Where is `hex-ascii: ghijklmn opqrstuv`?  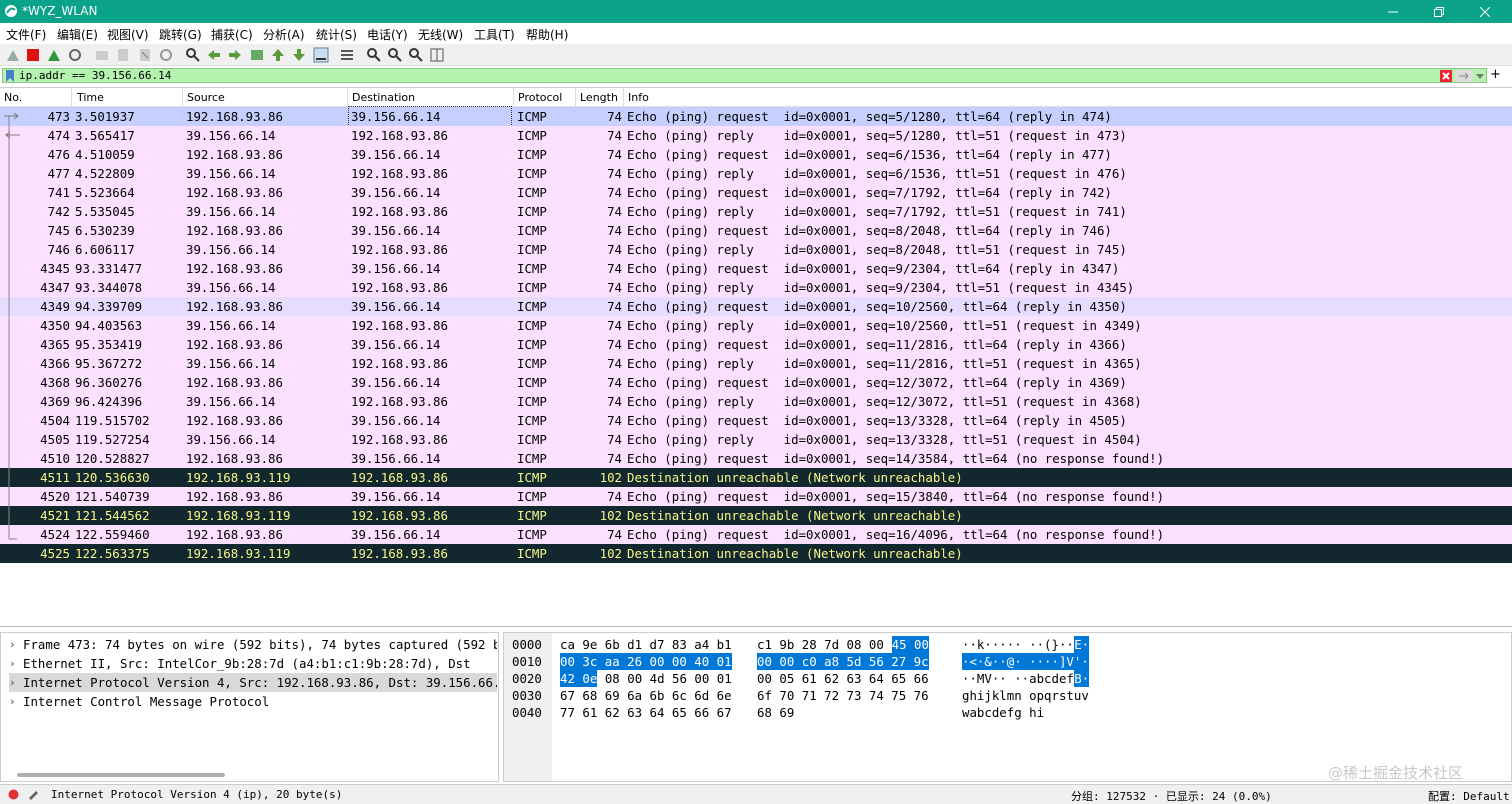 hex-ascii: ghijklmn opqrstuv is located at coordinates (1025, 695).